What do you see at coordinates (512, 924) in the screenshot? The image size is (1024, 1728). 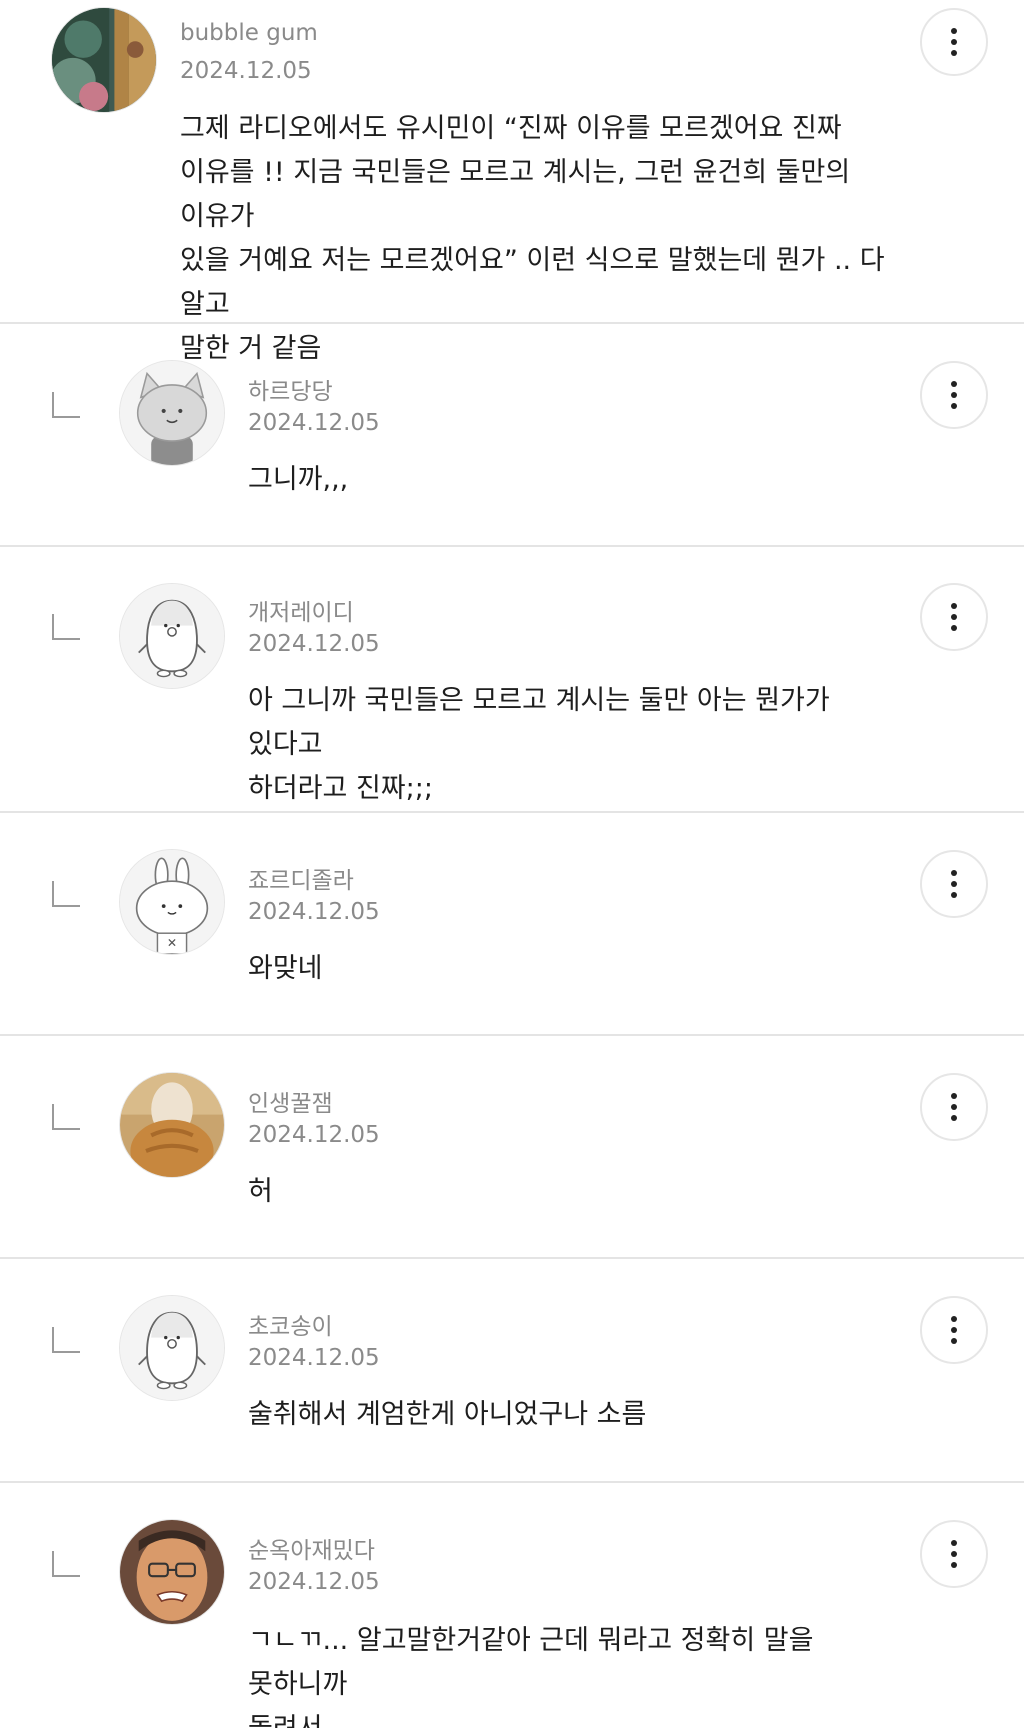 I see `reply-item: 죠르디졸라 2024.12.05 와맞네` at bounding box center [512, 924].